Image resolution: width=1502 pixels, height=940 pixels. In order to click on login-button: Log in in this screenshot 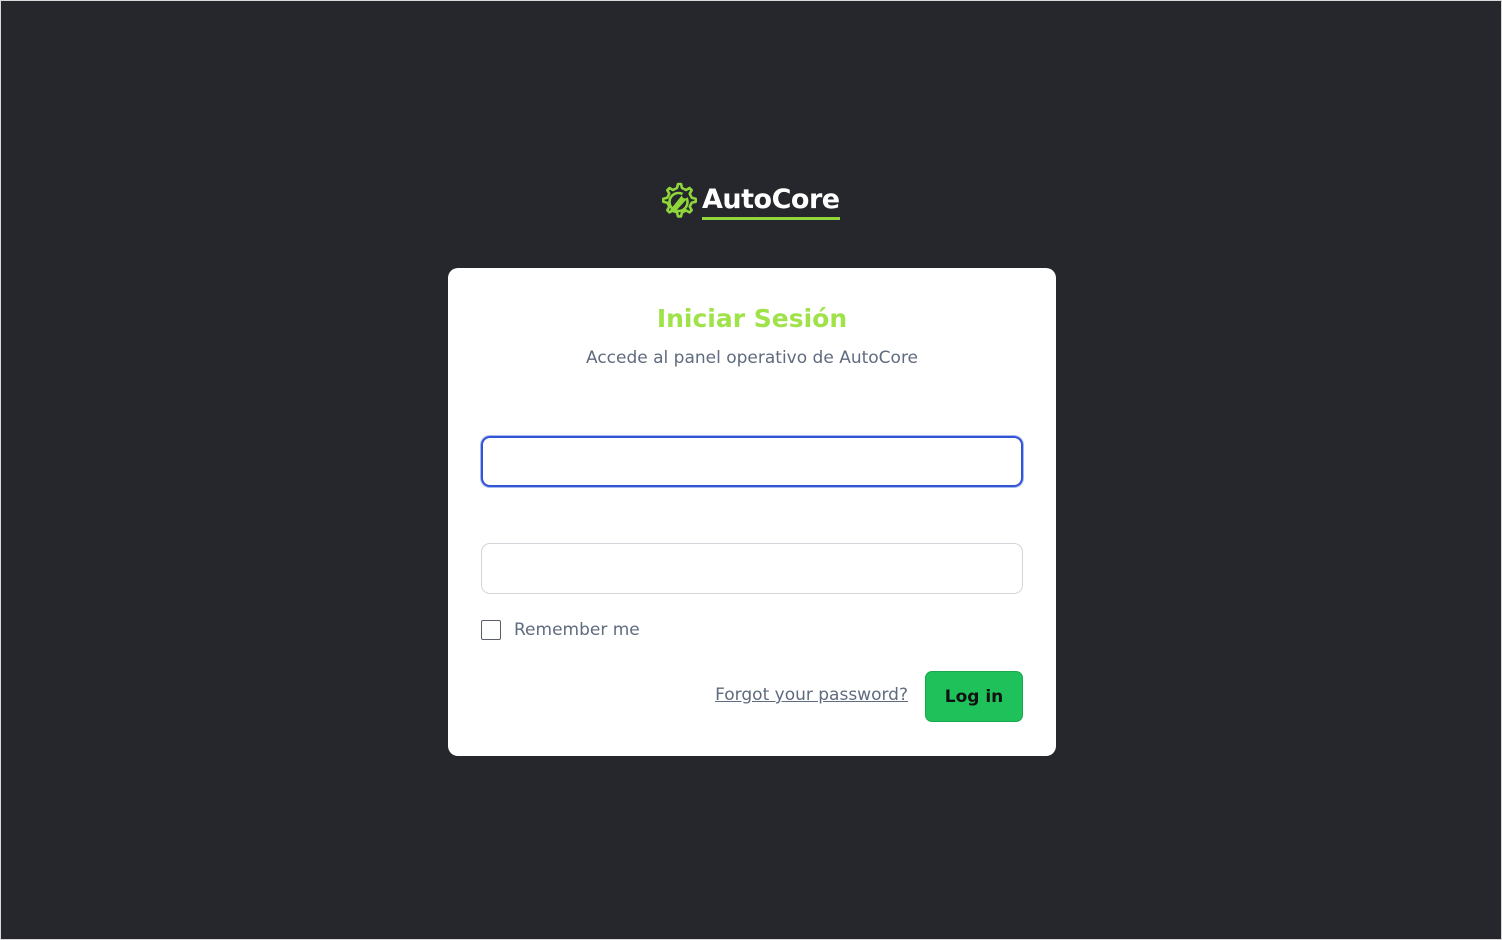, I will do `click(974, 696)`.